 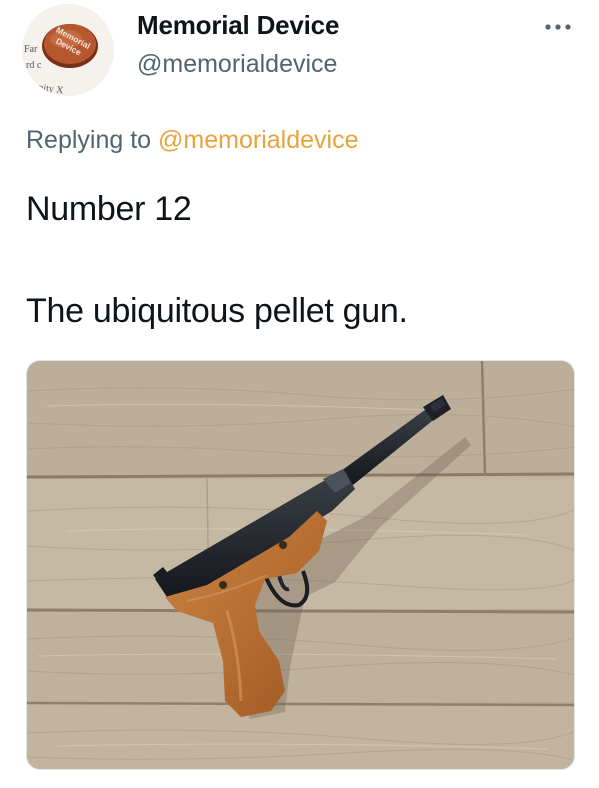 I want to click on avatar-paper-text-2: rd c, so click(x=34, y=65).